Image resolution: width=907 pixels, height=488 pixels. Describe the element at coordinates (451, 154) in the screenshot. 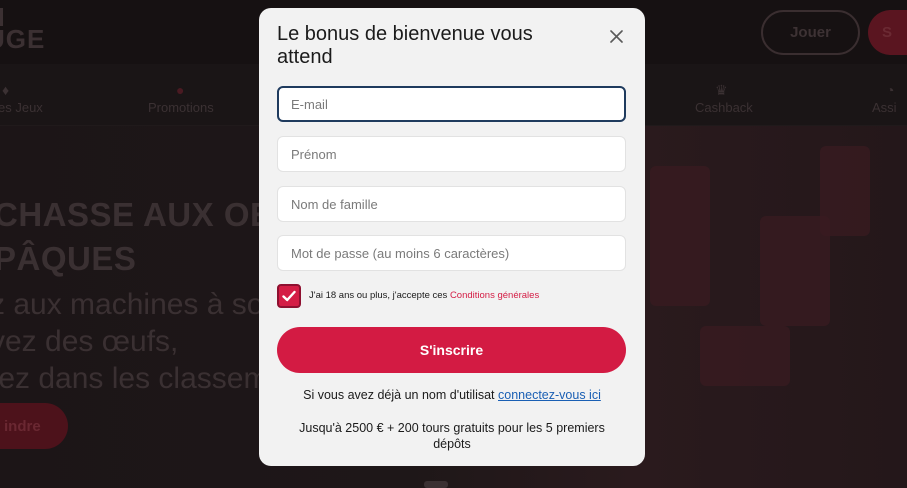

I see `firstname-field` at that location.